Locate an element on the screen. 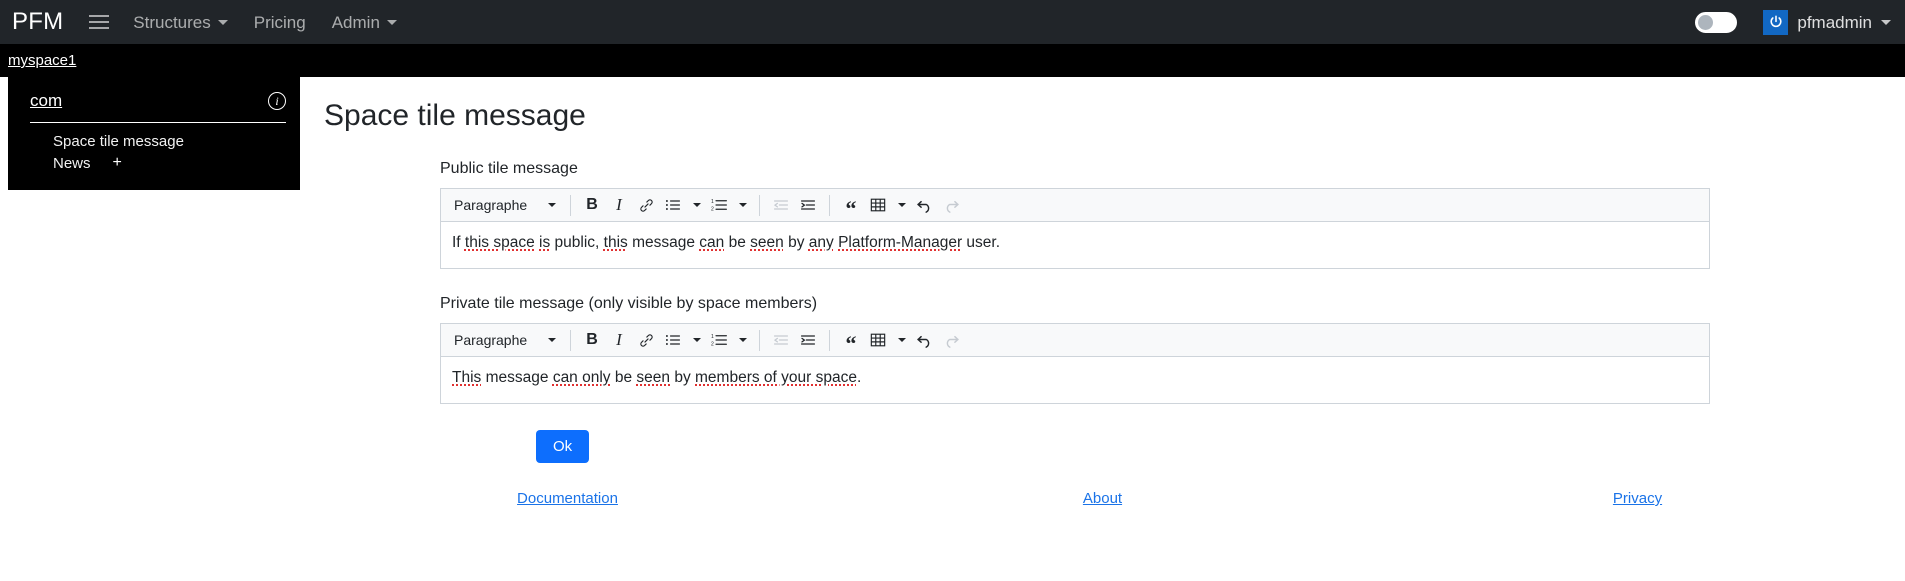  page-footer: Documentation About Privacy is located at coordinates (1102, 498).